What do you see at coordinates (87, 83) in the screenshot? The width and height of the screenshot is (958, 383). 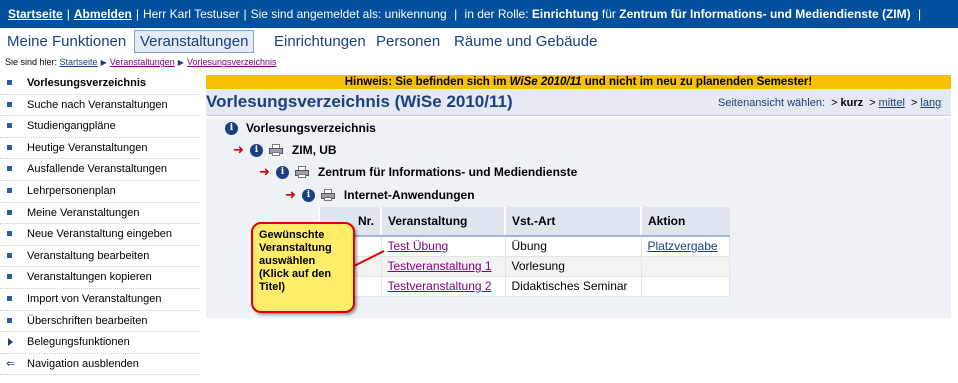 I see `sidebar-item-label: Vorlesungsverzeichnis` at bounding box center [87, 83].